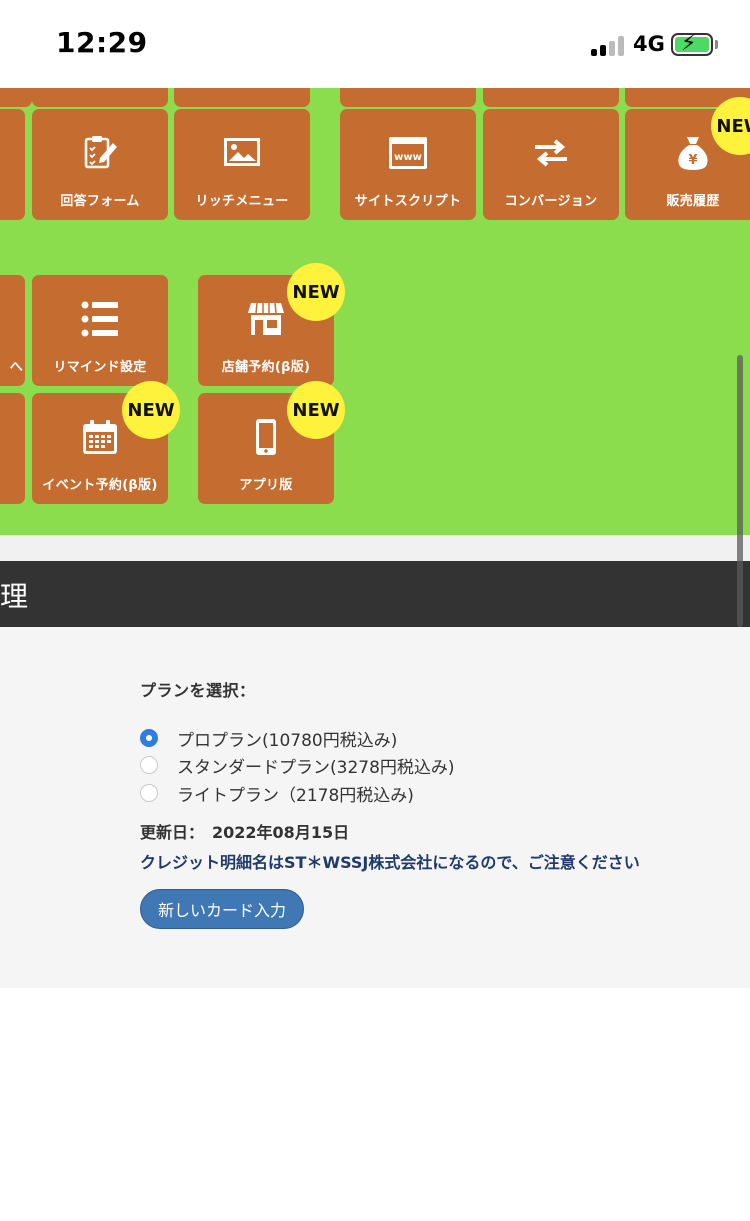  What do you see at coordinates (100, 485) in the screenshot?
I see `menu-tile-label: イベント予約(β版)` at bounding box center [100, 485].